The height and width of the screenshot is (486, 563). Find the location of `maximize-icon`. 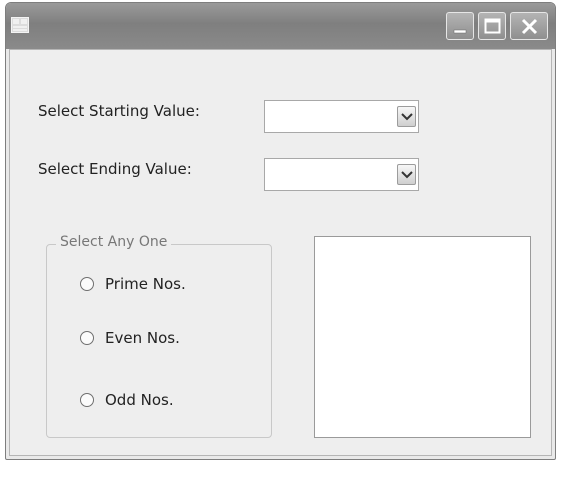

maximize-icon is located at coordinates (492, 26).